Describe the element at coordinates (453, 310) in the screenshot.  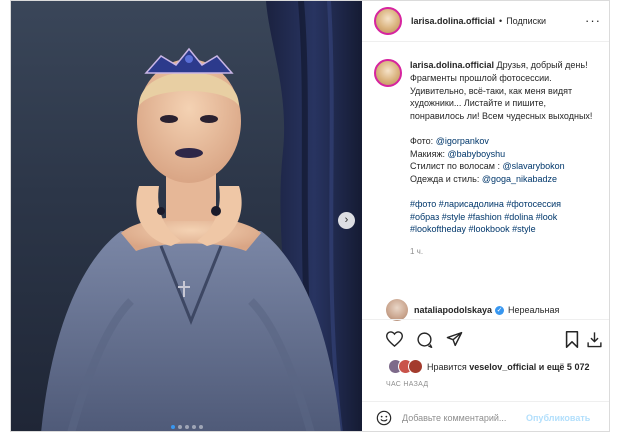
I see `commenter-username: nataliapodolskaya` at that location.